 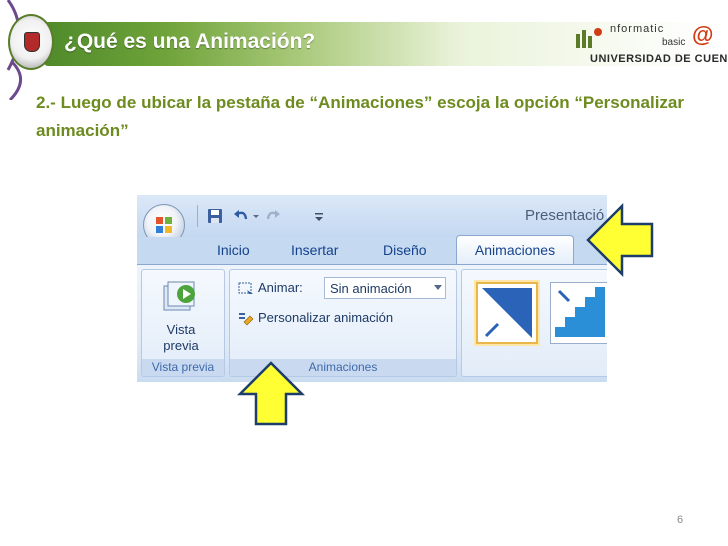 What do you see at coordinates (164, 225) in the screenshot?
I see `office-logo-icon` at bounding box center [164, 225].